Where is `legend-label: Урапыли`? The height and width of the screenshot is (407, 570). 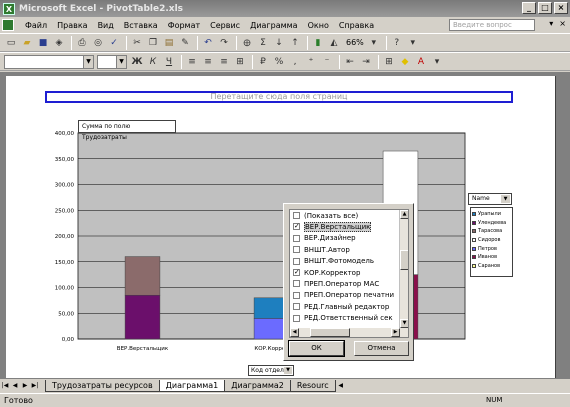
legend-label: Урапыли is located at coordinates (489, 214).